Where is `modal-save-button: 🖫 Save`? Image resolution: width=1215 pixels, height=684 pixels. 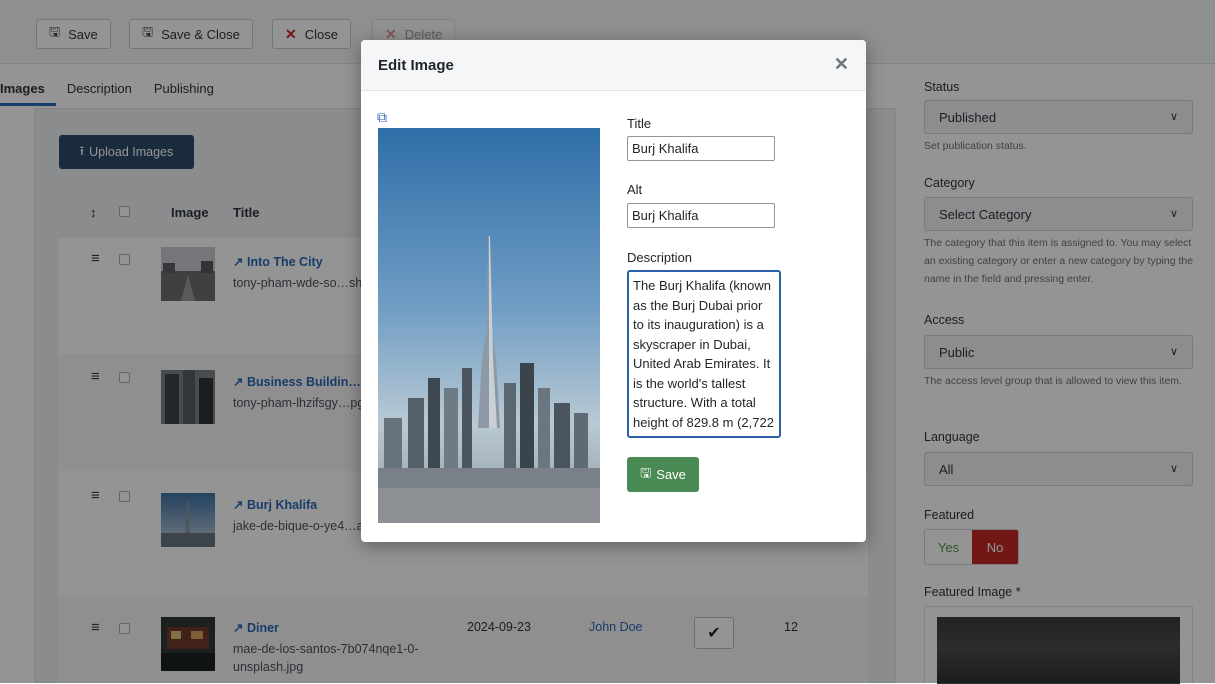
modal-save-button: 🖫 Save is located at coordinates (663, 474).